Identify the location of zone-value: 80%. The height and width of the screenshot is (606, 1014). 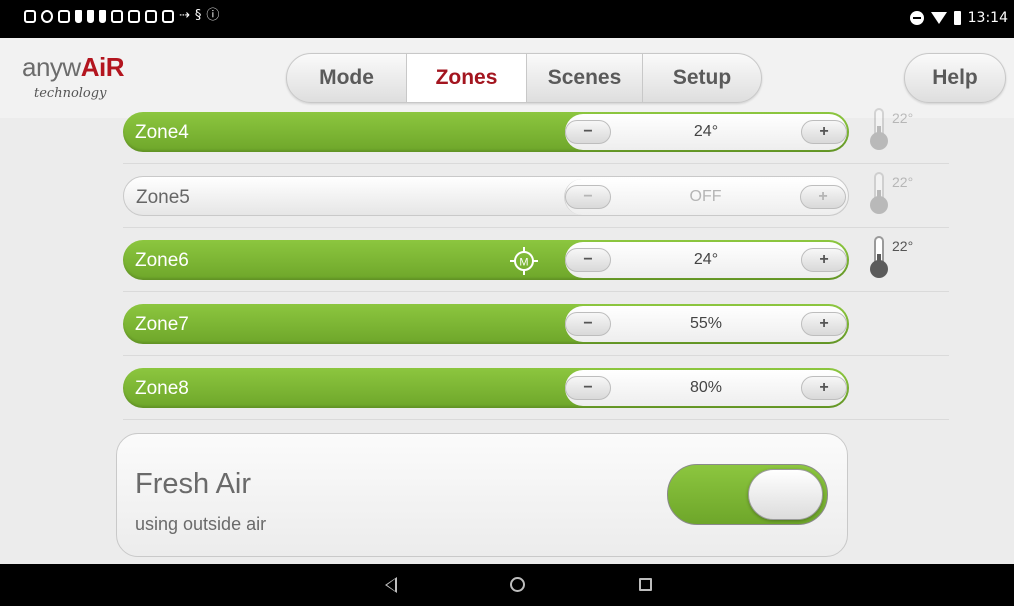
(706, 387).